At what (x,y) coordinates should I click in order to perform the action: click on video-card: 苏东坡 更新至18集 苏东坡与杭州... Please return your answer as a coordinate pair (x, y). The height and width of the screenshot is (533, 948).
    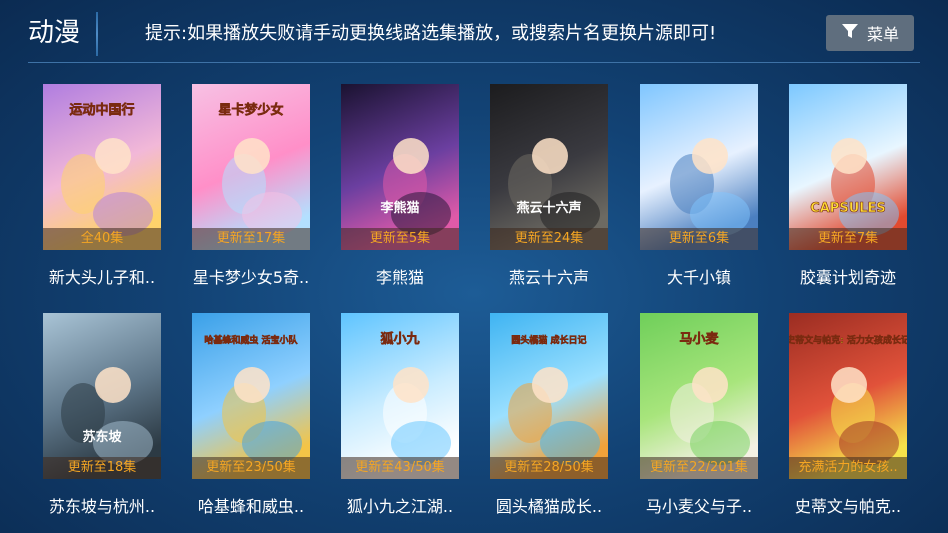
    Looking at the image, I should click on (102, 423).